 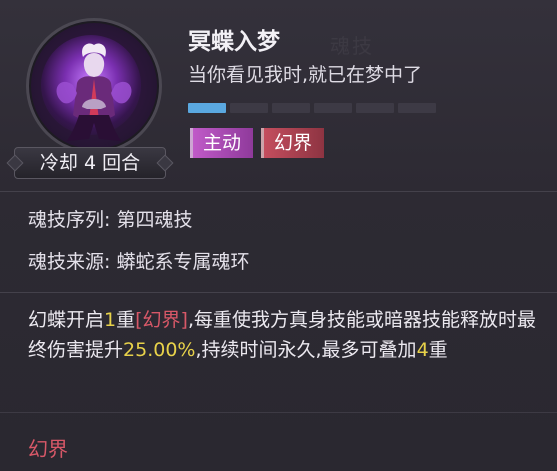 I want to click on skill-source-row: 魂技来源: 蟒蛇系专属魂环, so click(x=138, y=260).